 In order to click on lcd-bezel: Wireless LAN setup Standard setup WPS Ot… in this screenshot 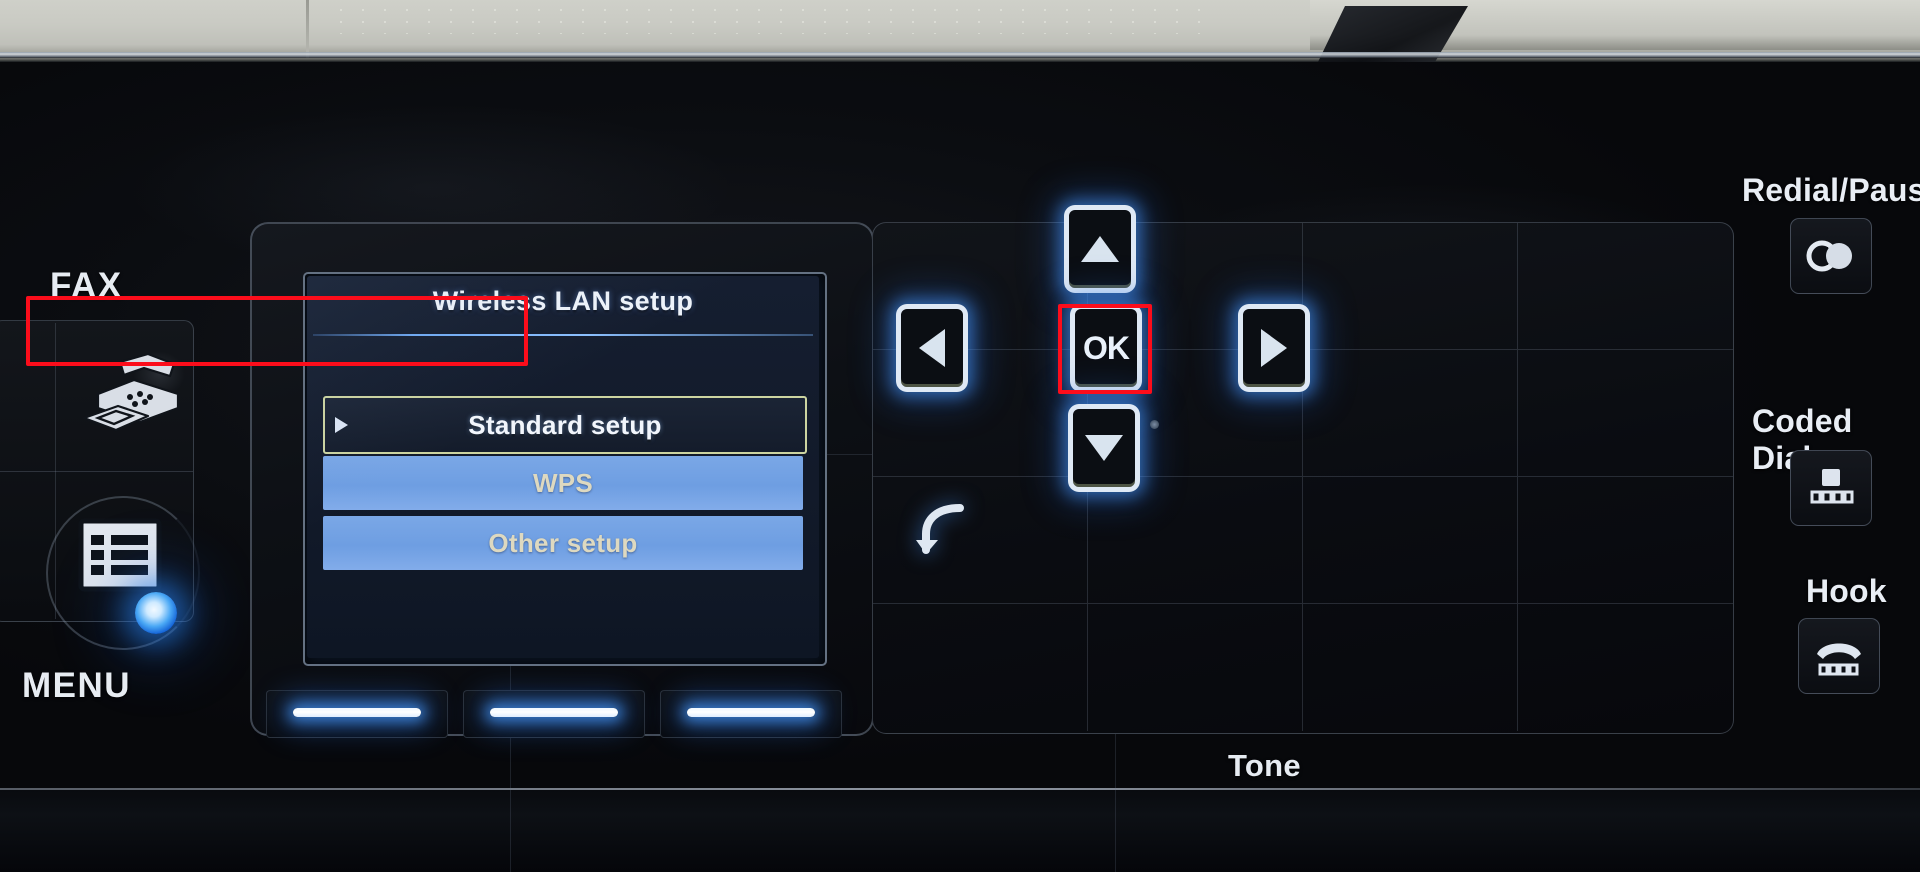, I will do `click(565, 469)`.